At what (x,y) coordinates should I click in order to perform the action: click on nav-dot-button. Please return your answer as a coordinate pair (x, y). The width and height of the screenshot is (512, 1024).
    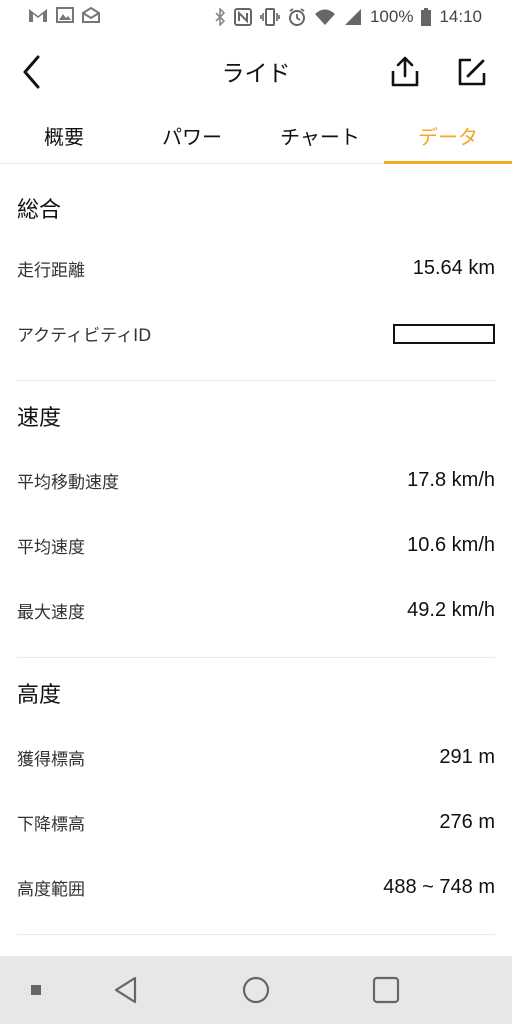
    Looking at the image, I should click on (36, 990).